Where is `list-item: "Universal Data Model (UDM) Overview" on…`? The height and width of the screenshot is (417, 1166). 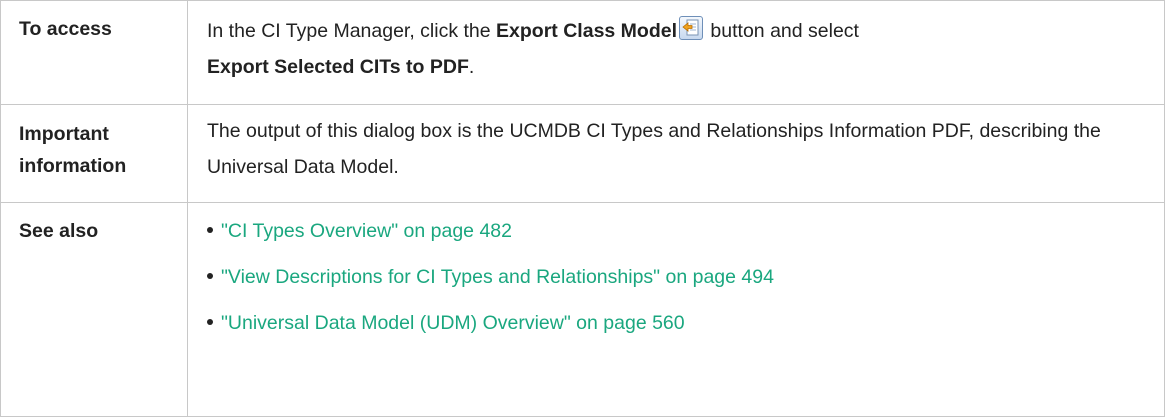 list-item: "Universal Data Model (UDM) Overview" on… is located at coordinates (675, 323).